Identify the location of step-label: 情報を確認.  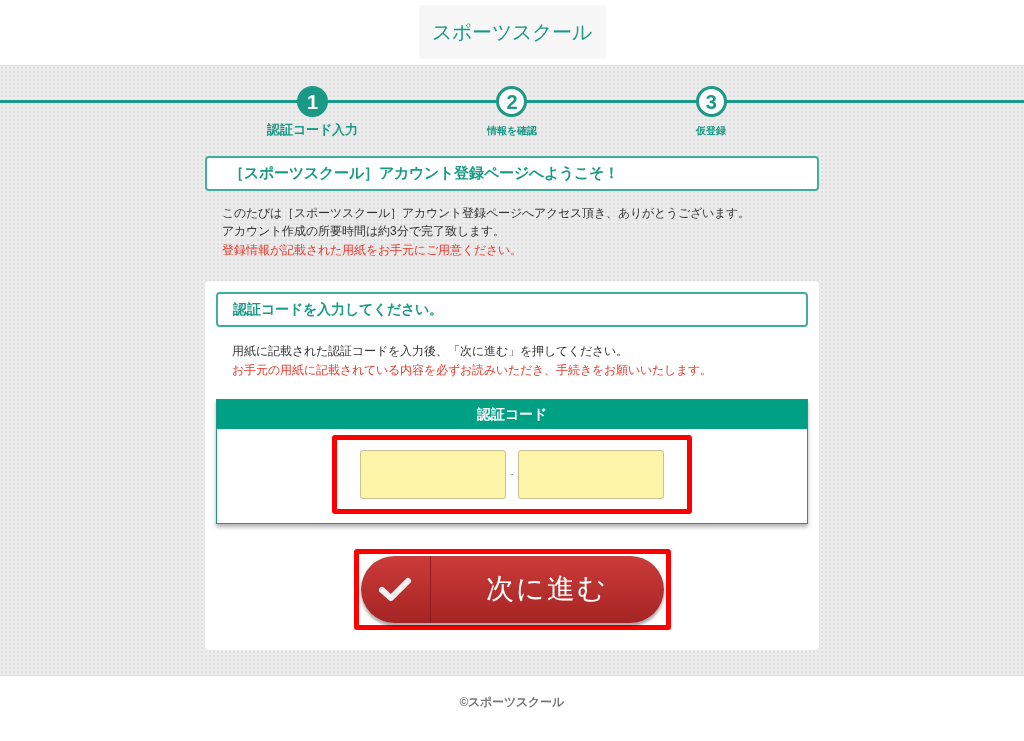
(512, 131).